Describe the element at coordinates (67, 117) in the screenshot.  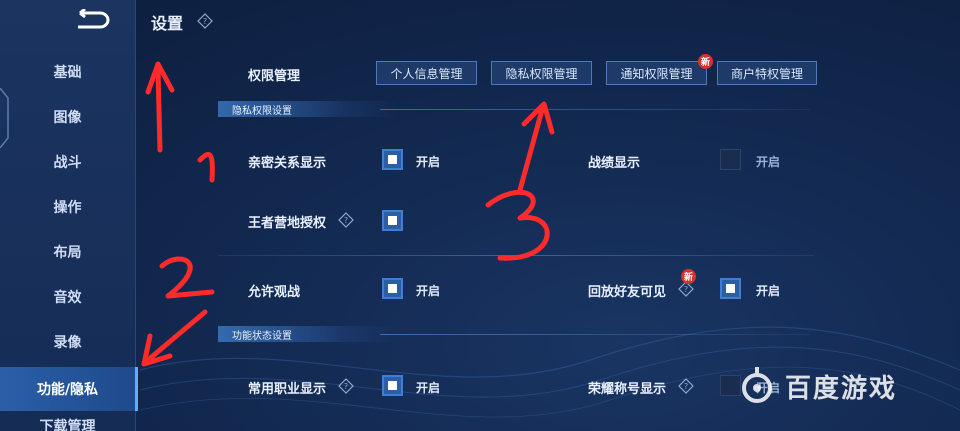
I see `sidebar-item-graphics: 图像` at that location.